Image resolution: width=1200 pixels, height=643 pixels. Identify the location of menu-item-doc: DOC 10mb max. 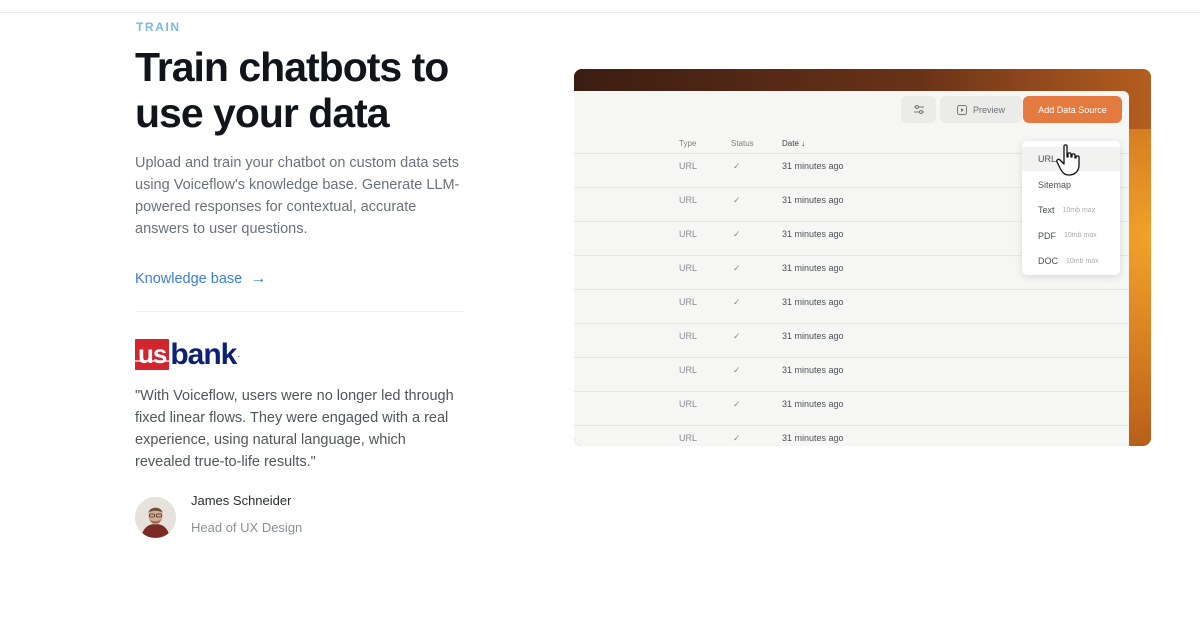
(1071, 261).